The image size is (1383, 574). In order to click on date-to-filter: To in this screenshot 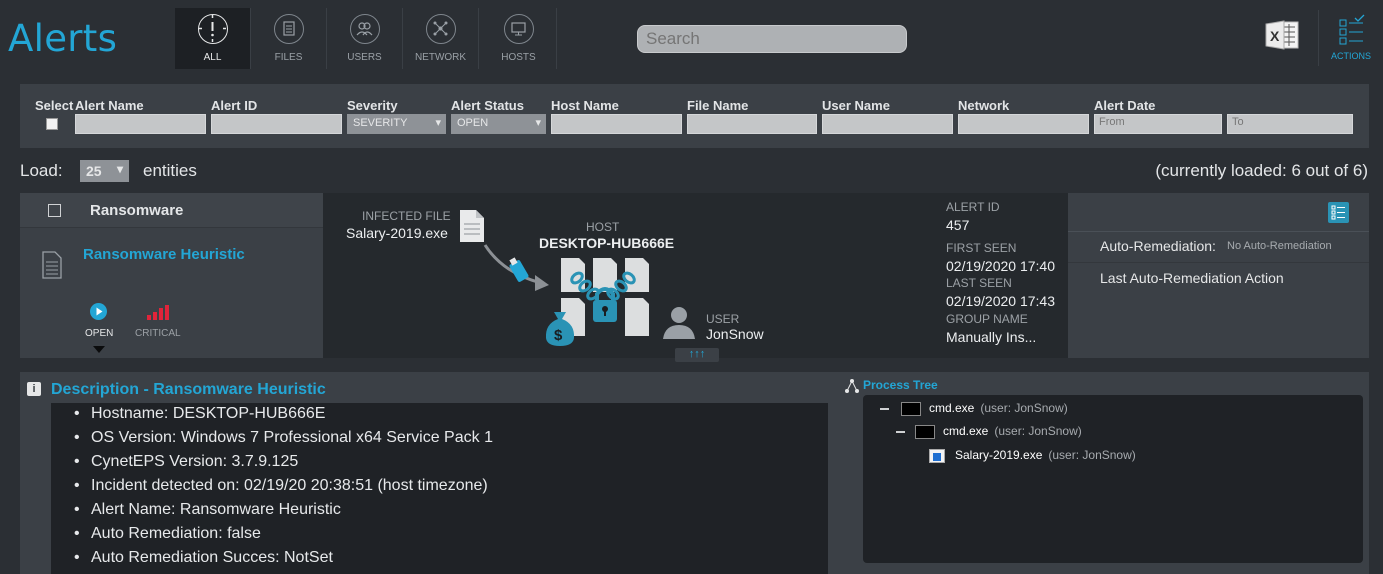, I will do `click(1290, 124)`.